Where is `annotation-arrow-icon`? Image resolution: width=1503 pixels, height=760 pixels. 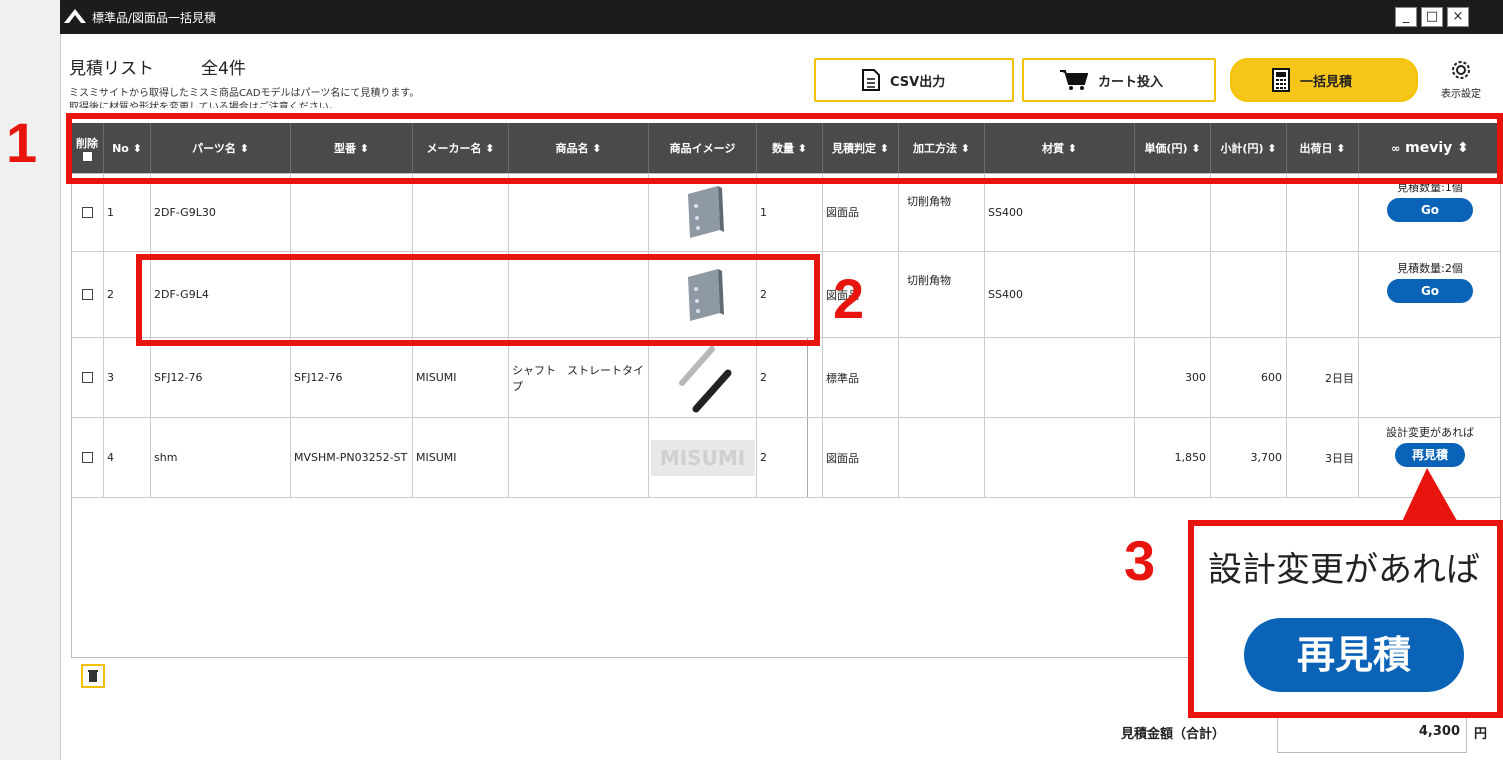 annotation-arrow-icon is located at coordinates (1430, 497).